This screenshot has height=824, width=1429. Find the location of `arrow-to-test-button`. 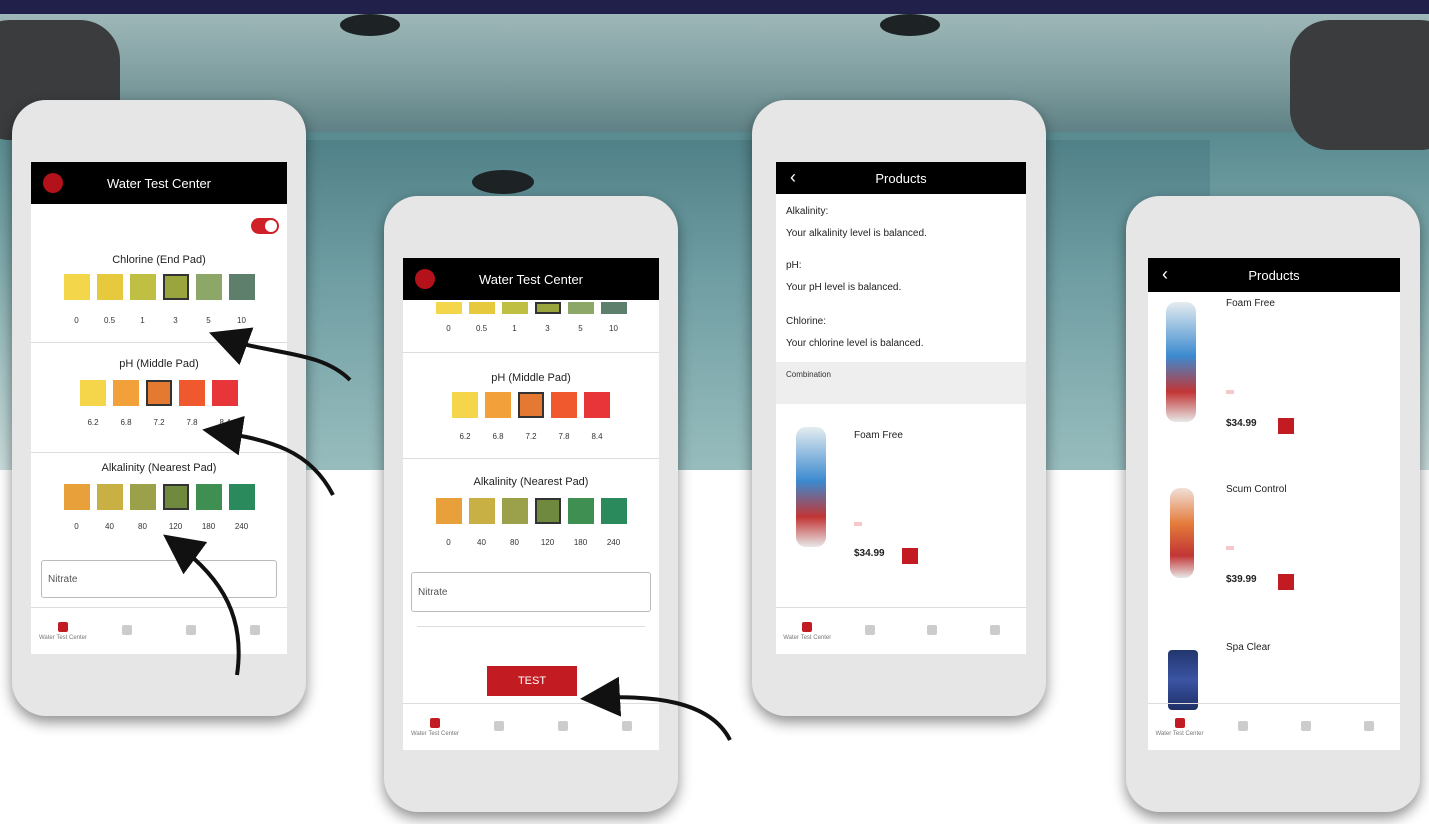

arrow-to-test-button is located at coordinates (656, 708).